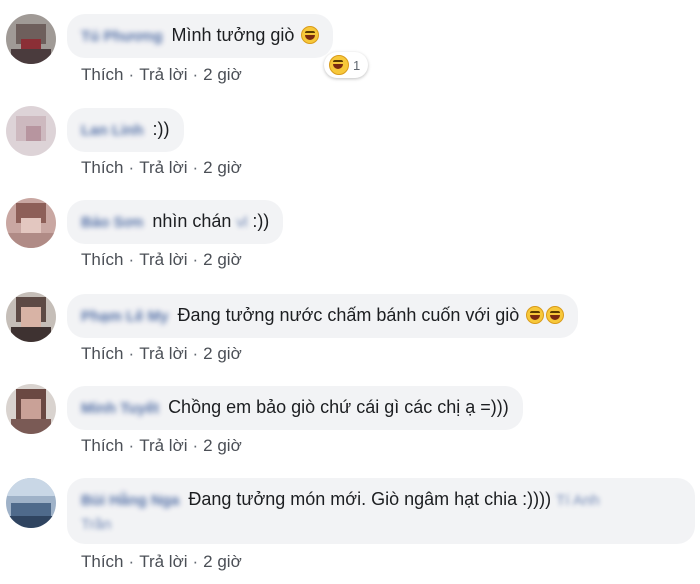 This screenshot has height=584, width=700. I want to click on comment-text-before: nhìn chán, so click(192, 221).